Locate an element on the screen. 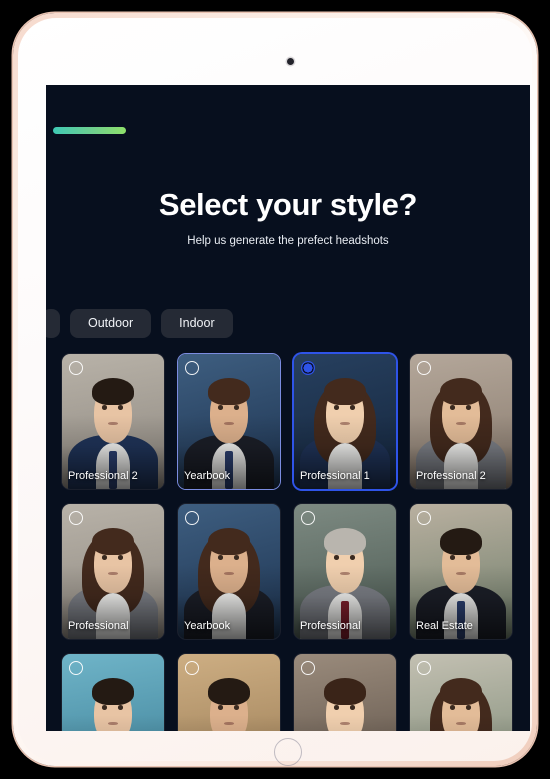 The height and width of the screenshot is (779, 550). filter-tab-label: Indoor is located at coordinates (197, 323).